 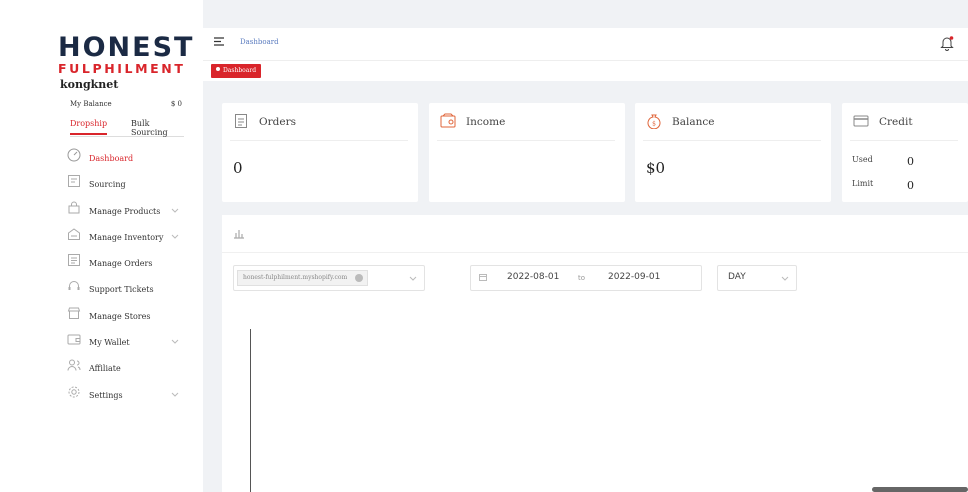 I want to click on calendar-icon, so click(x=483, y=277).